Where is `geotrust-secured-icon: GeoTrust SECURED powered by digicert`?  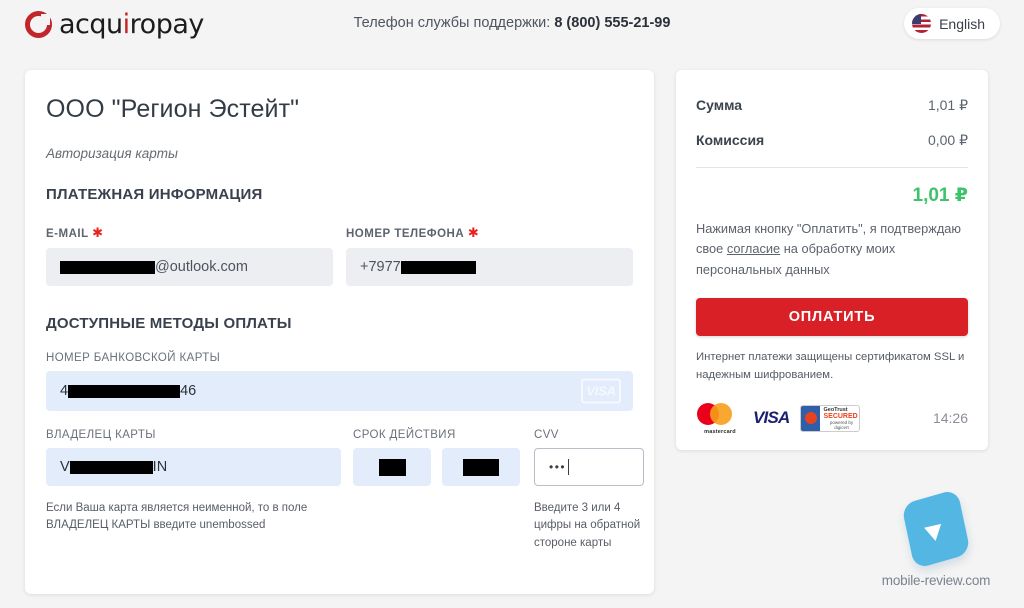
geotrust-secured-icon: GeoTrust SECURED powered by digicert is located at coordinates (830, 418).